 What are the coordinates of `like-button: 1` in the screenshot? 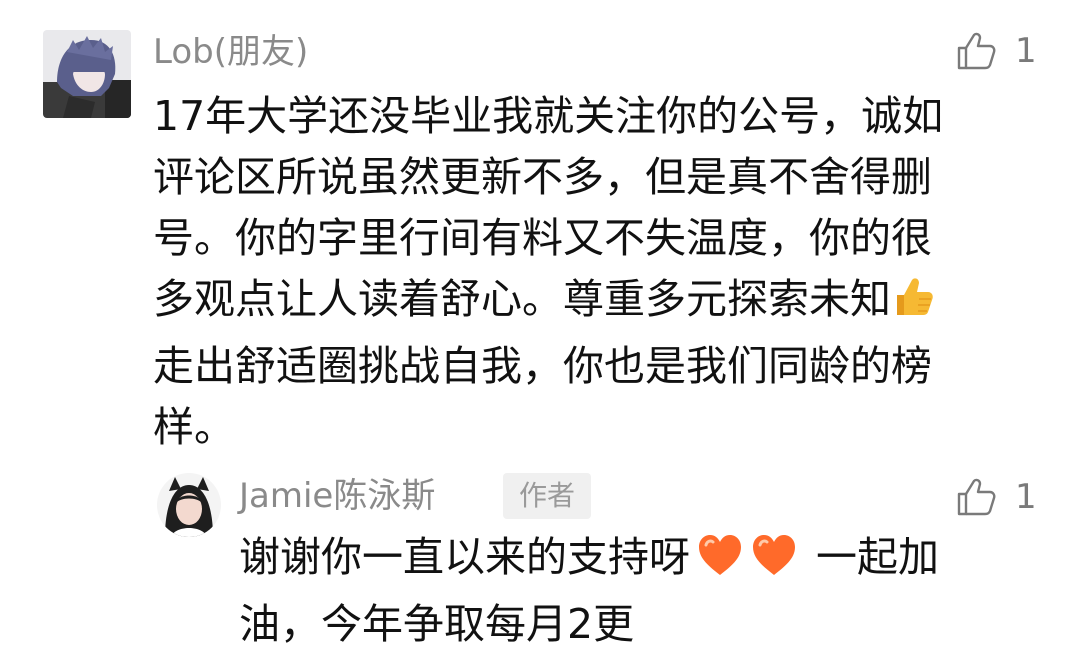 It's located at (996, 51).